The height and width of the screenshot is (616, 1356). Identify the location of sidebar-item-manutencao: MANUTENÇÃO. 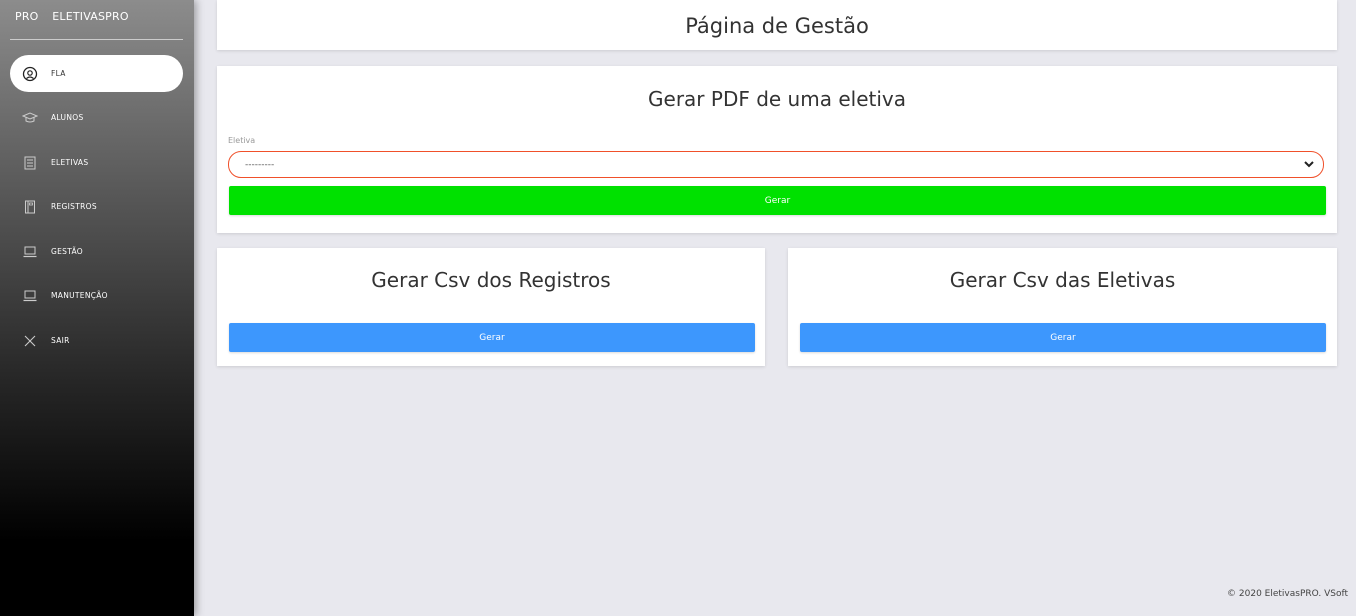
(96, 295).